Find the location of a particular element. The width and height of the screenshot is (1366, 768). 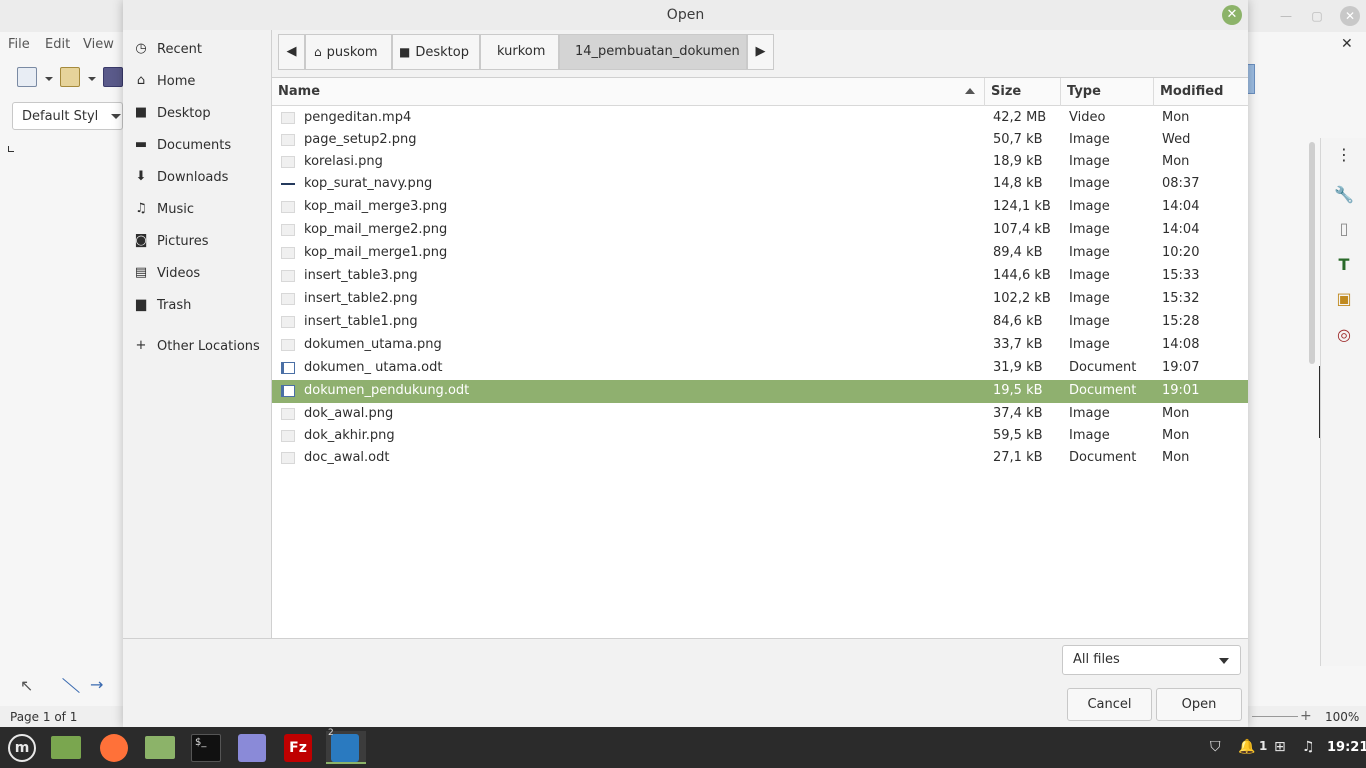

maximize-icon: ▢ is located at coordinates (1317, 16).